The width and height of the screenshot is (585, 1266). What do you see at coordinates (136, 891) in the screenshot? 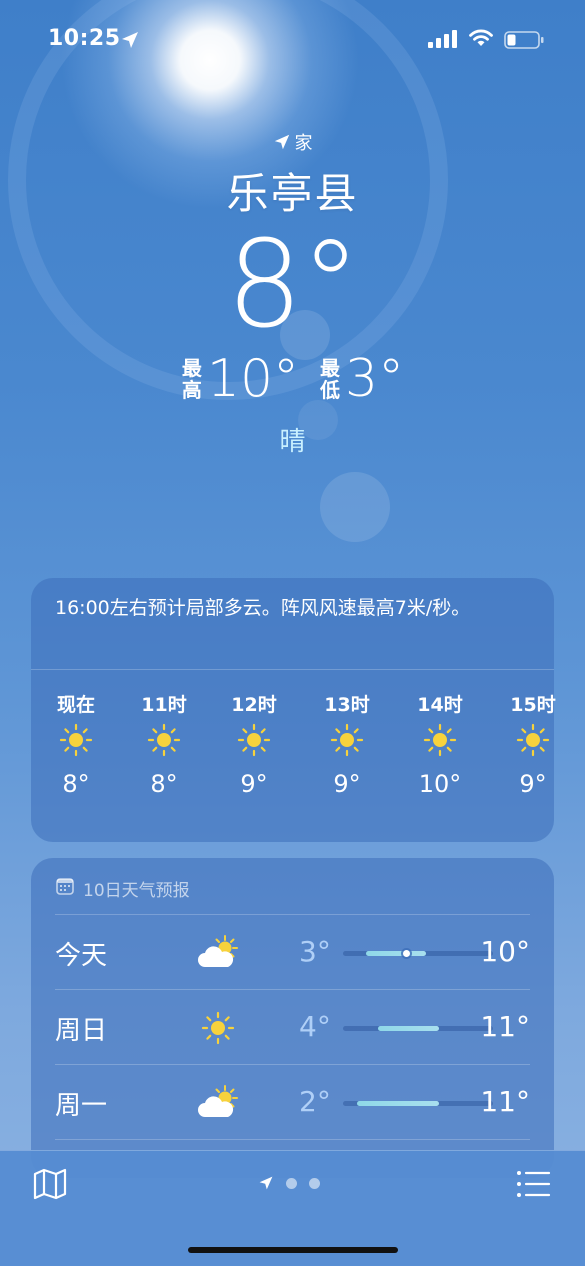
I see `ten-day-title: 10日天气预报` at bounding box center [136, 891].